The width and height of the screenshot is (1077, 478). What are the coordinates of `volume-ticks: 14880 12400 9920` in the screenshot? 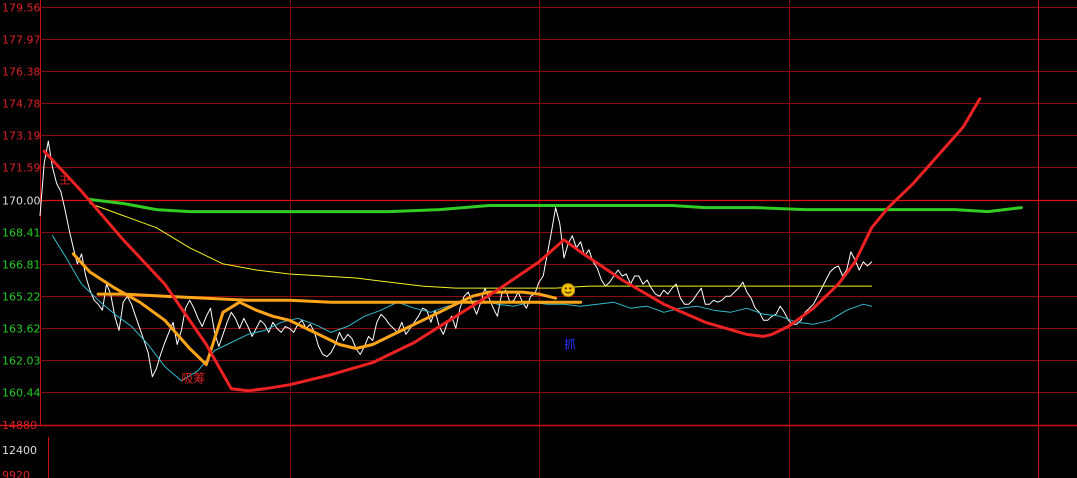 It's located at (19, 448).